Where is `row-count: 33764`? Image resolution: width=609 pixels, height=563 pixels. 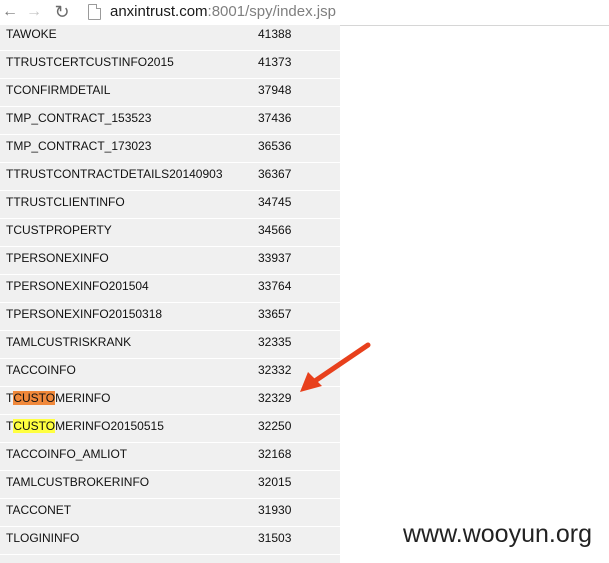 row-count: 33764 is located at coordinates (275, 286).